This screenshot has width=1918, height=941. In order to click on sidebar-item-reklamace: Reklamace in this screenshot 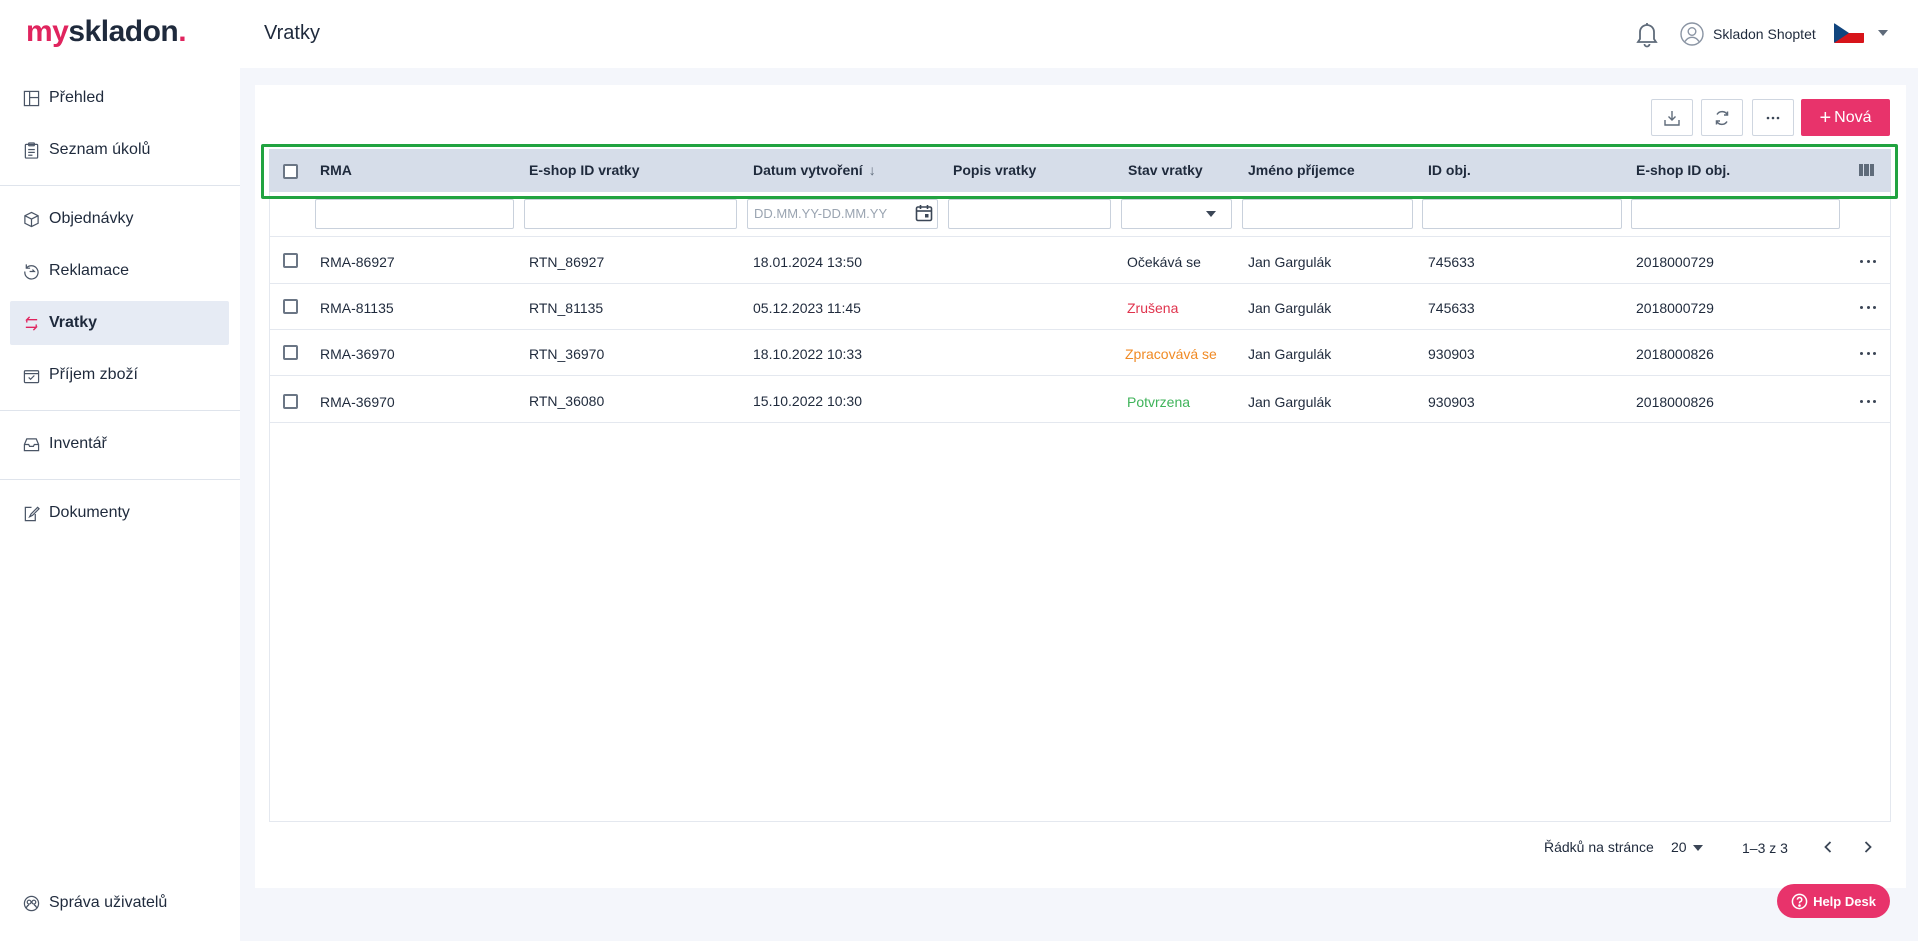, I will do `click(119, 271)`.